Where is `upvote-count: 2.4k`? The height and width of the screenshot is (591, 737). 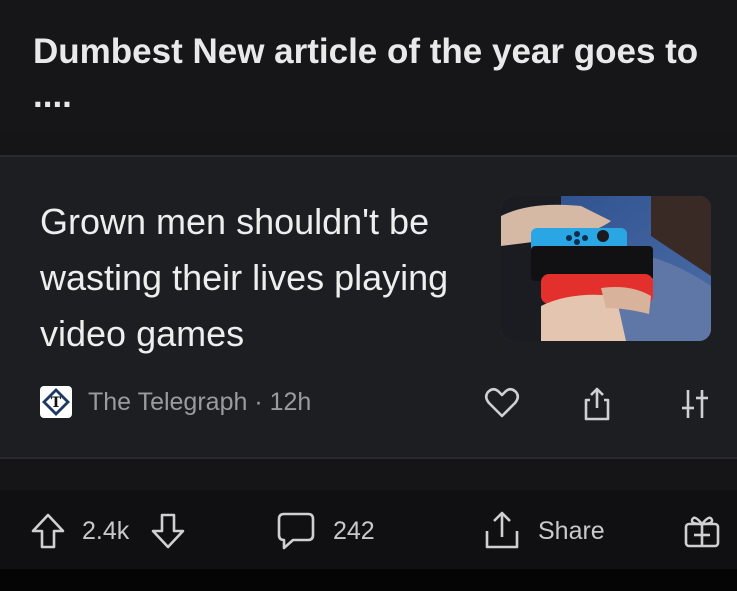 upvote-count: 2.4k is located at coordinates (106, 531).